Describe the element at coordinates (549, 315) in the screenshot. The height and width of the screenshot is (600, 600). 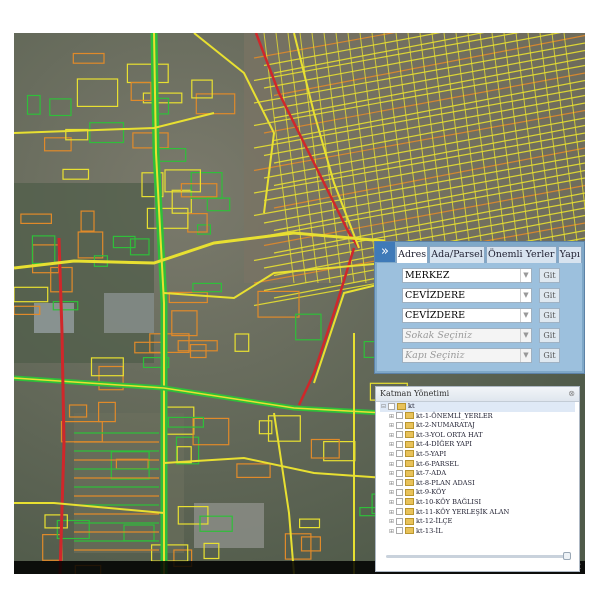
I see `area-go-button: Git` at that location.